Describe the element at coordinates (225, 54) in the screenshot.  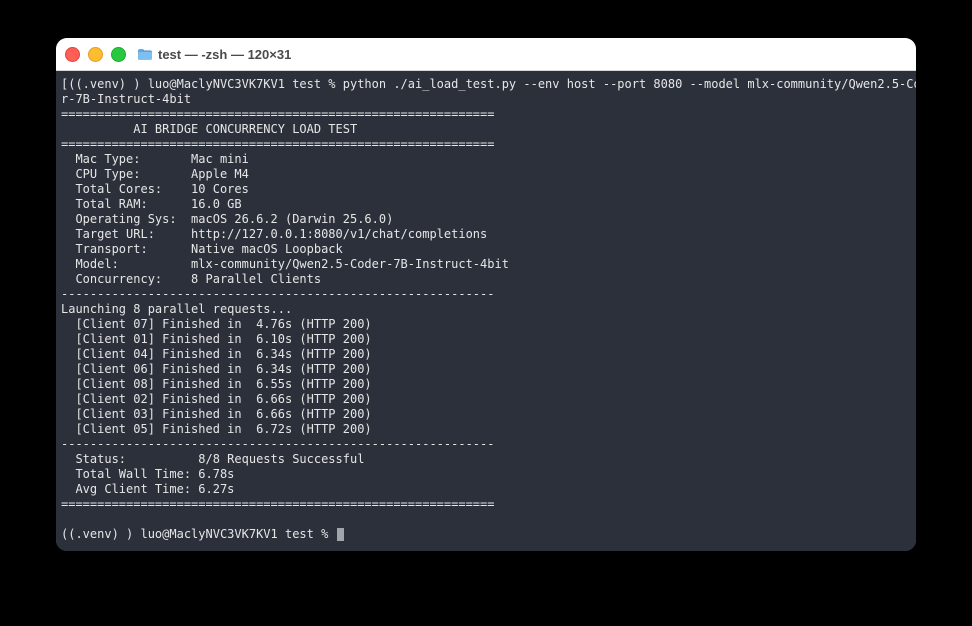
I see `window-title: test — -zsh — 120×31` at that location.